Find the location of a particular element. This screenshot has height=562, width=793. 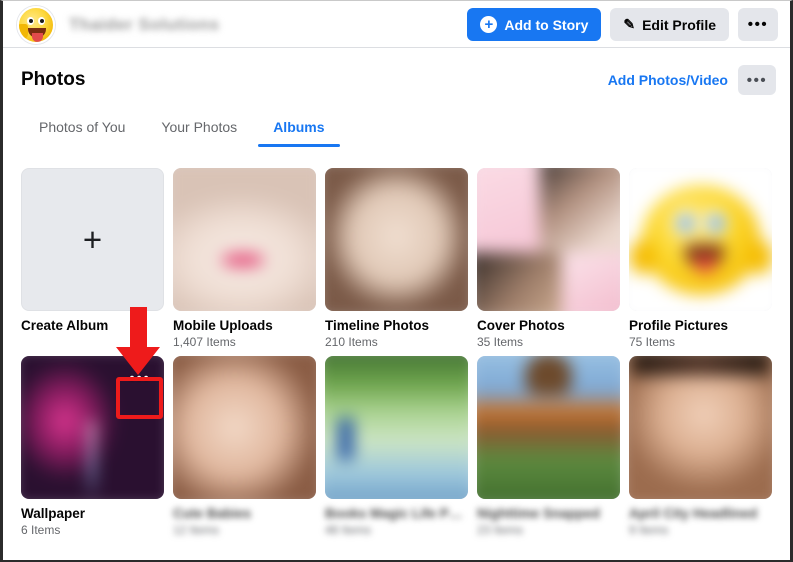

tab-label: Photos of You is located at coordinates (82, 127).